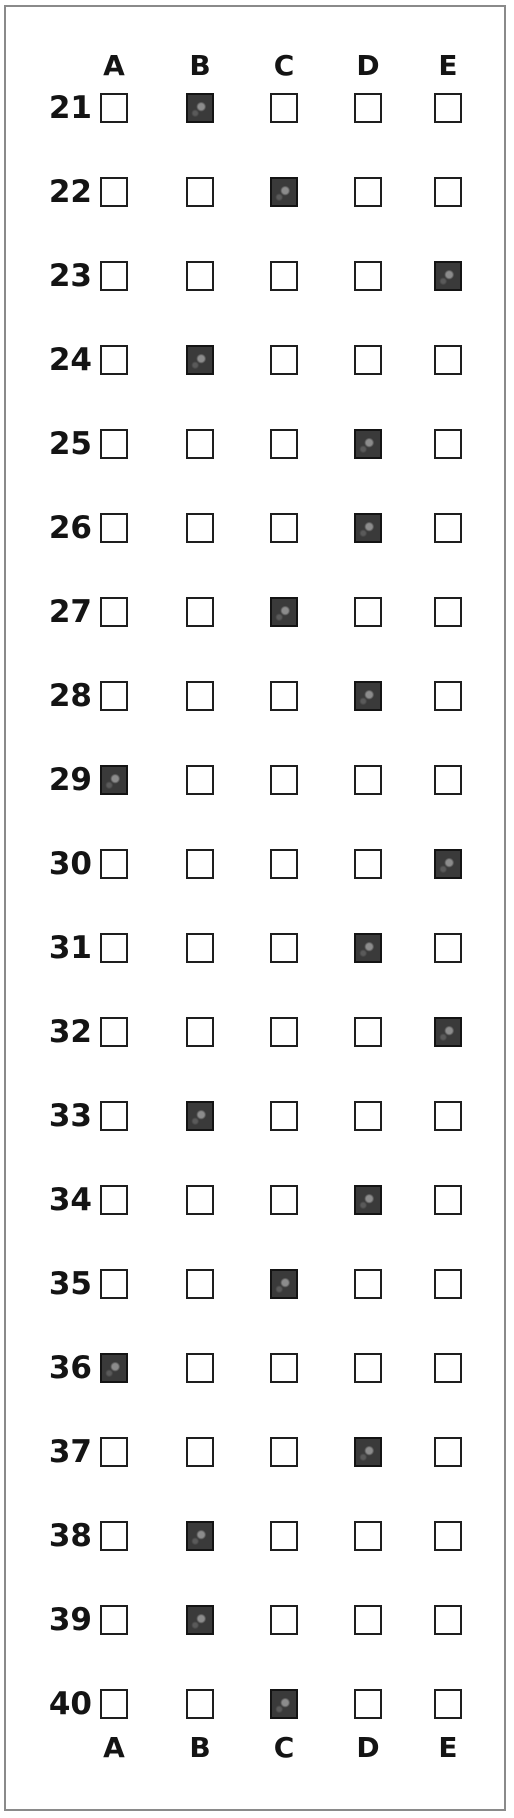  I want to click on answer-box-38-e, so click(448, 1536).